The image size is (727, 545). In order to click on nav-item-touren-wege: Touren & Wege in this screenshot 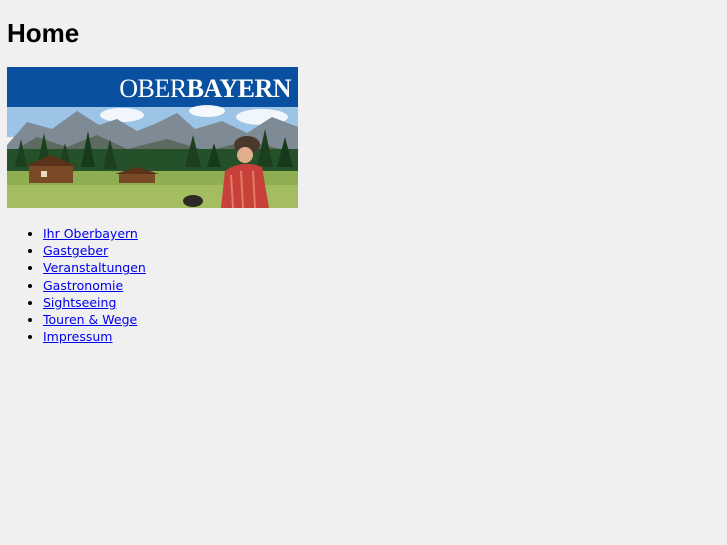, I will do `click(94, 319)`.